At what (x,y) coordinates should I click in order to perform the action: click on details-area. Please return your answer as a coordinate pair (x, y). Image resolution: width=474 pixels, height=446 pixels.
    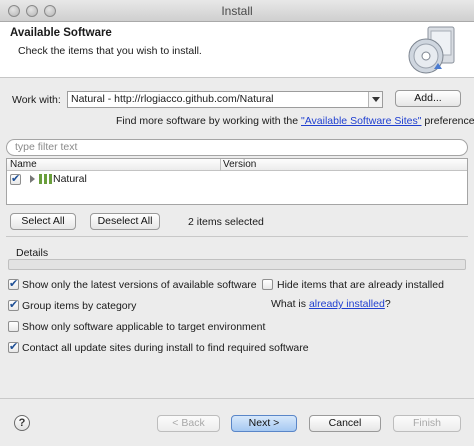
    Looking at the image, I should click on (237, 264).